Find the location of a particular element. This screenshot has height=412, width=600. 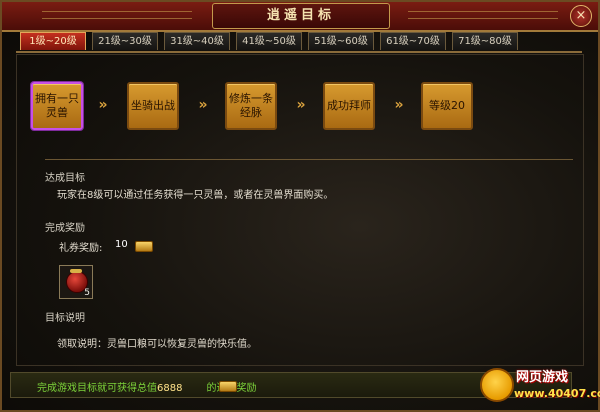

step-train-meridian: 修炼一条经脉 is located at coordinates (251, 106).